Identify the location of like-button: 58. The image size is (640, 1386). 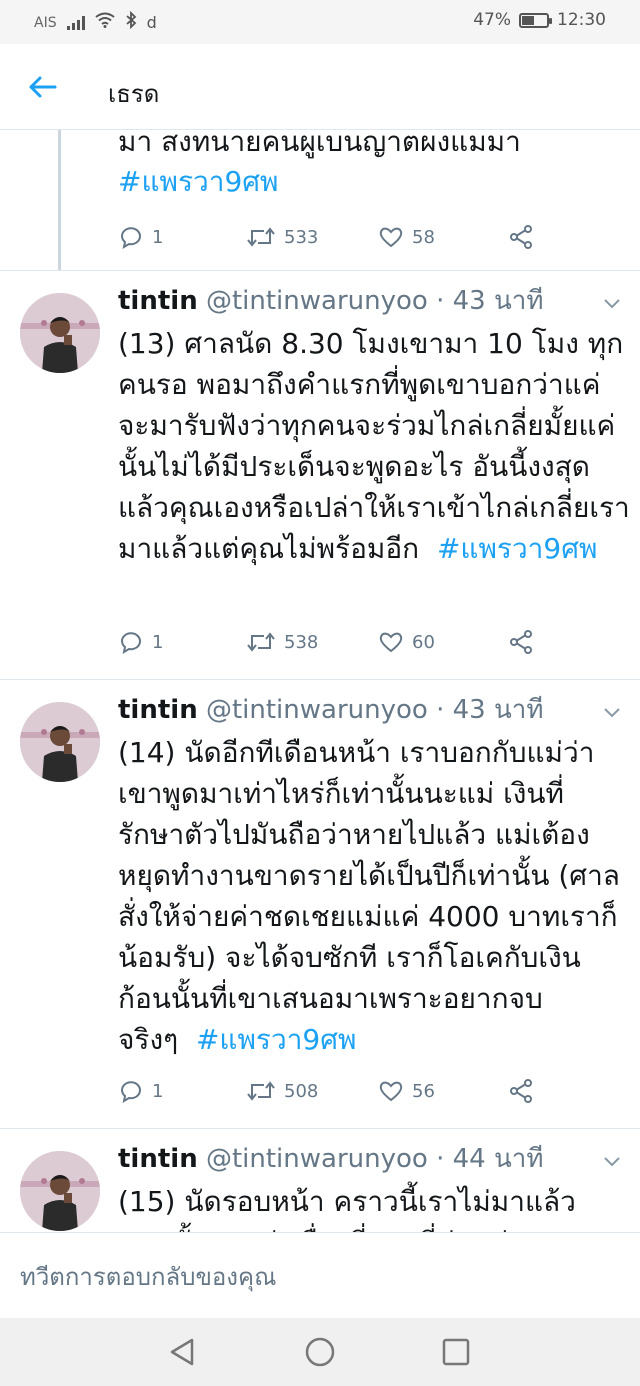
(406, 237).